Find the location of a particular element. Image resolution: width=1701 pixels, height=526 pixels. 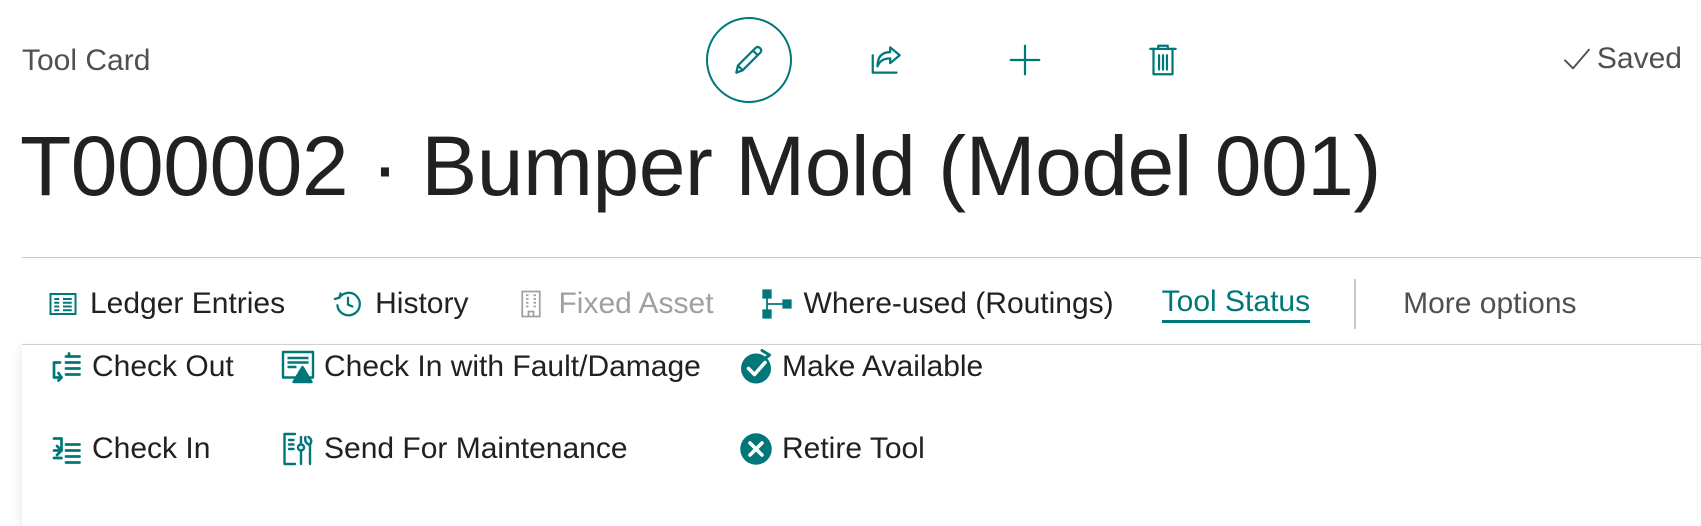

make-available-icon is located at coordinates (756, 366).